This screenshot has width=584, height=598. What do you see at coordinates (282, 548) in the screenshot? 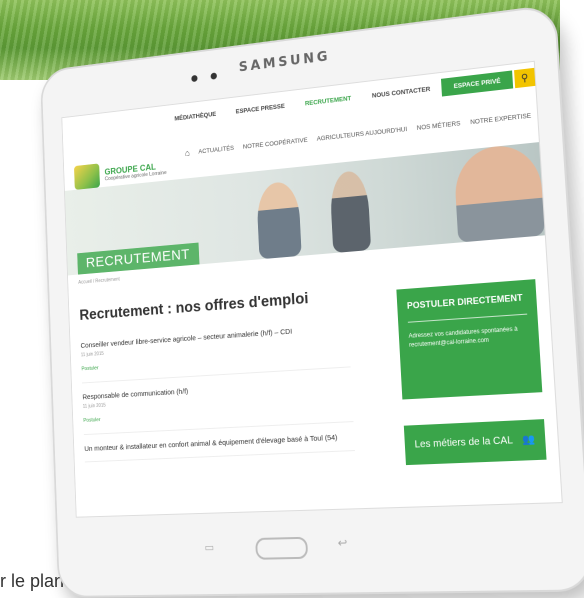
I see `home-hardware-button` at bounding box center [282, 548].